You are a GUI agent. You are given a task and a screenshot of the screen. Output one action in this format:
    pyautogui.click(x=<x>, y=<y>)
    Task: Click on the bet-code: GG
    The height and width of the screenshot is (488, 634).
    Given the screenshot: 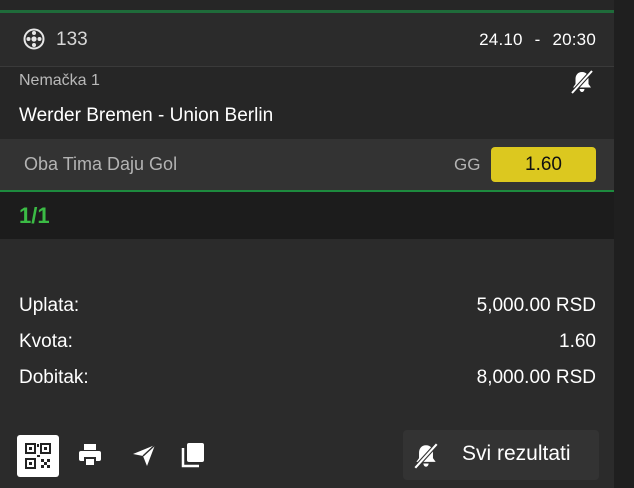 What is the action you would take?
    pyautogui.click(x=467, y=164)
    